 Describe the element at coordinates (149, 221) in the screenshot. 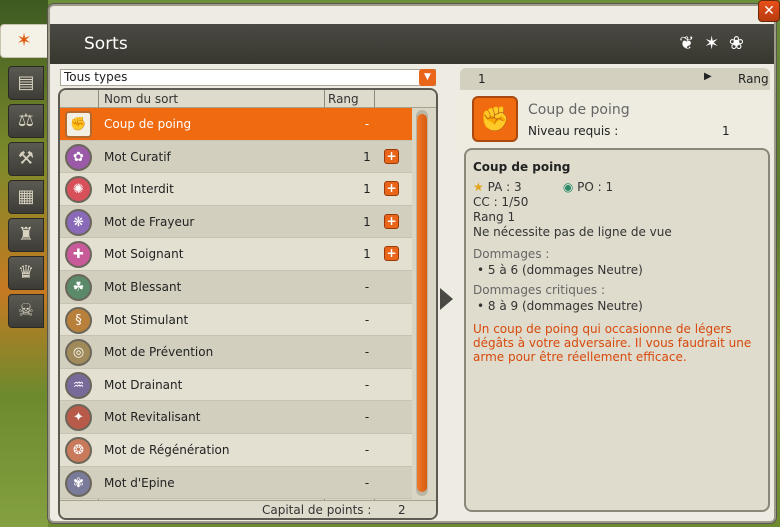

I see `spell-name: Mot de Frayeur` at that location.